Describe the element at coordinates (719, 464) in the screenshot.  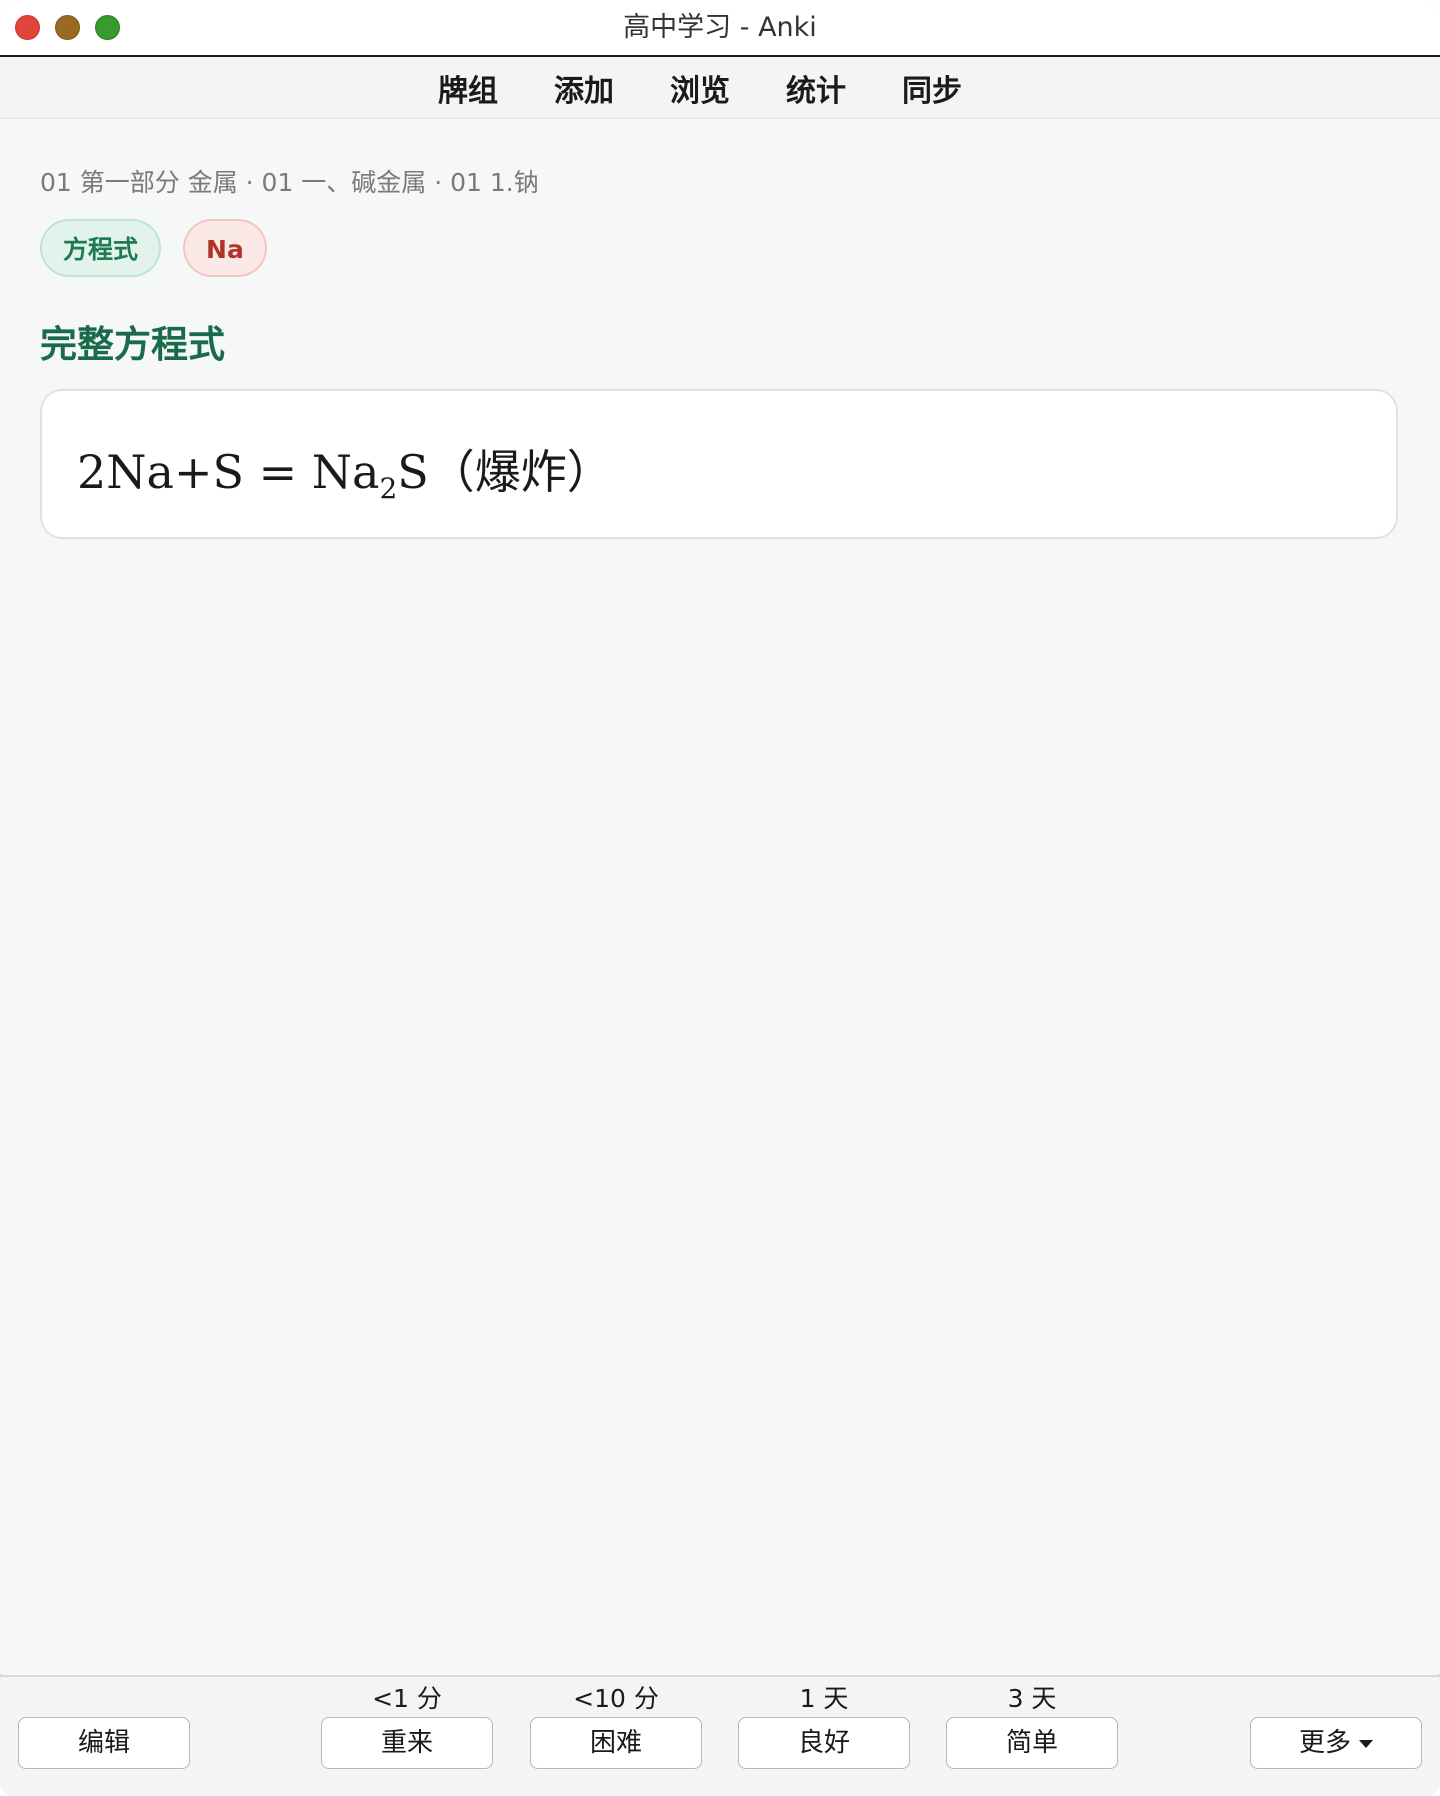
I see `formula-card: 2Na+S = Na2S（爆炸）` at that location.